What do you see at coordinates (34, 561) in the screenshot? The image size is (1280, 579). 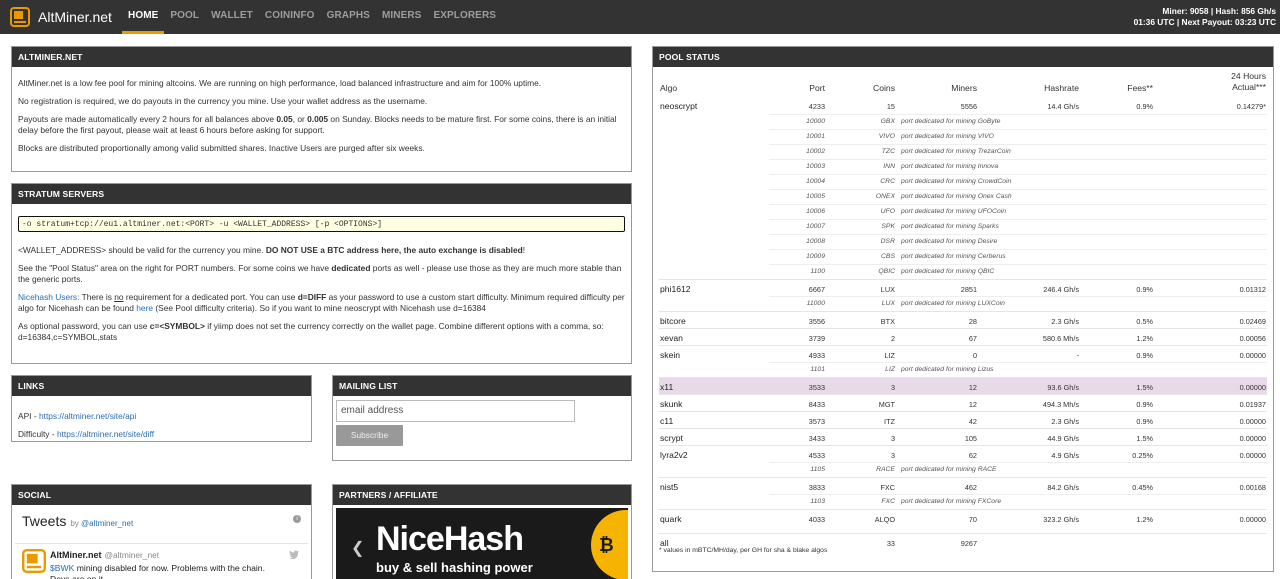 I see `tweet-avatar-icon` at bounding box center [34, 561].